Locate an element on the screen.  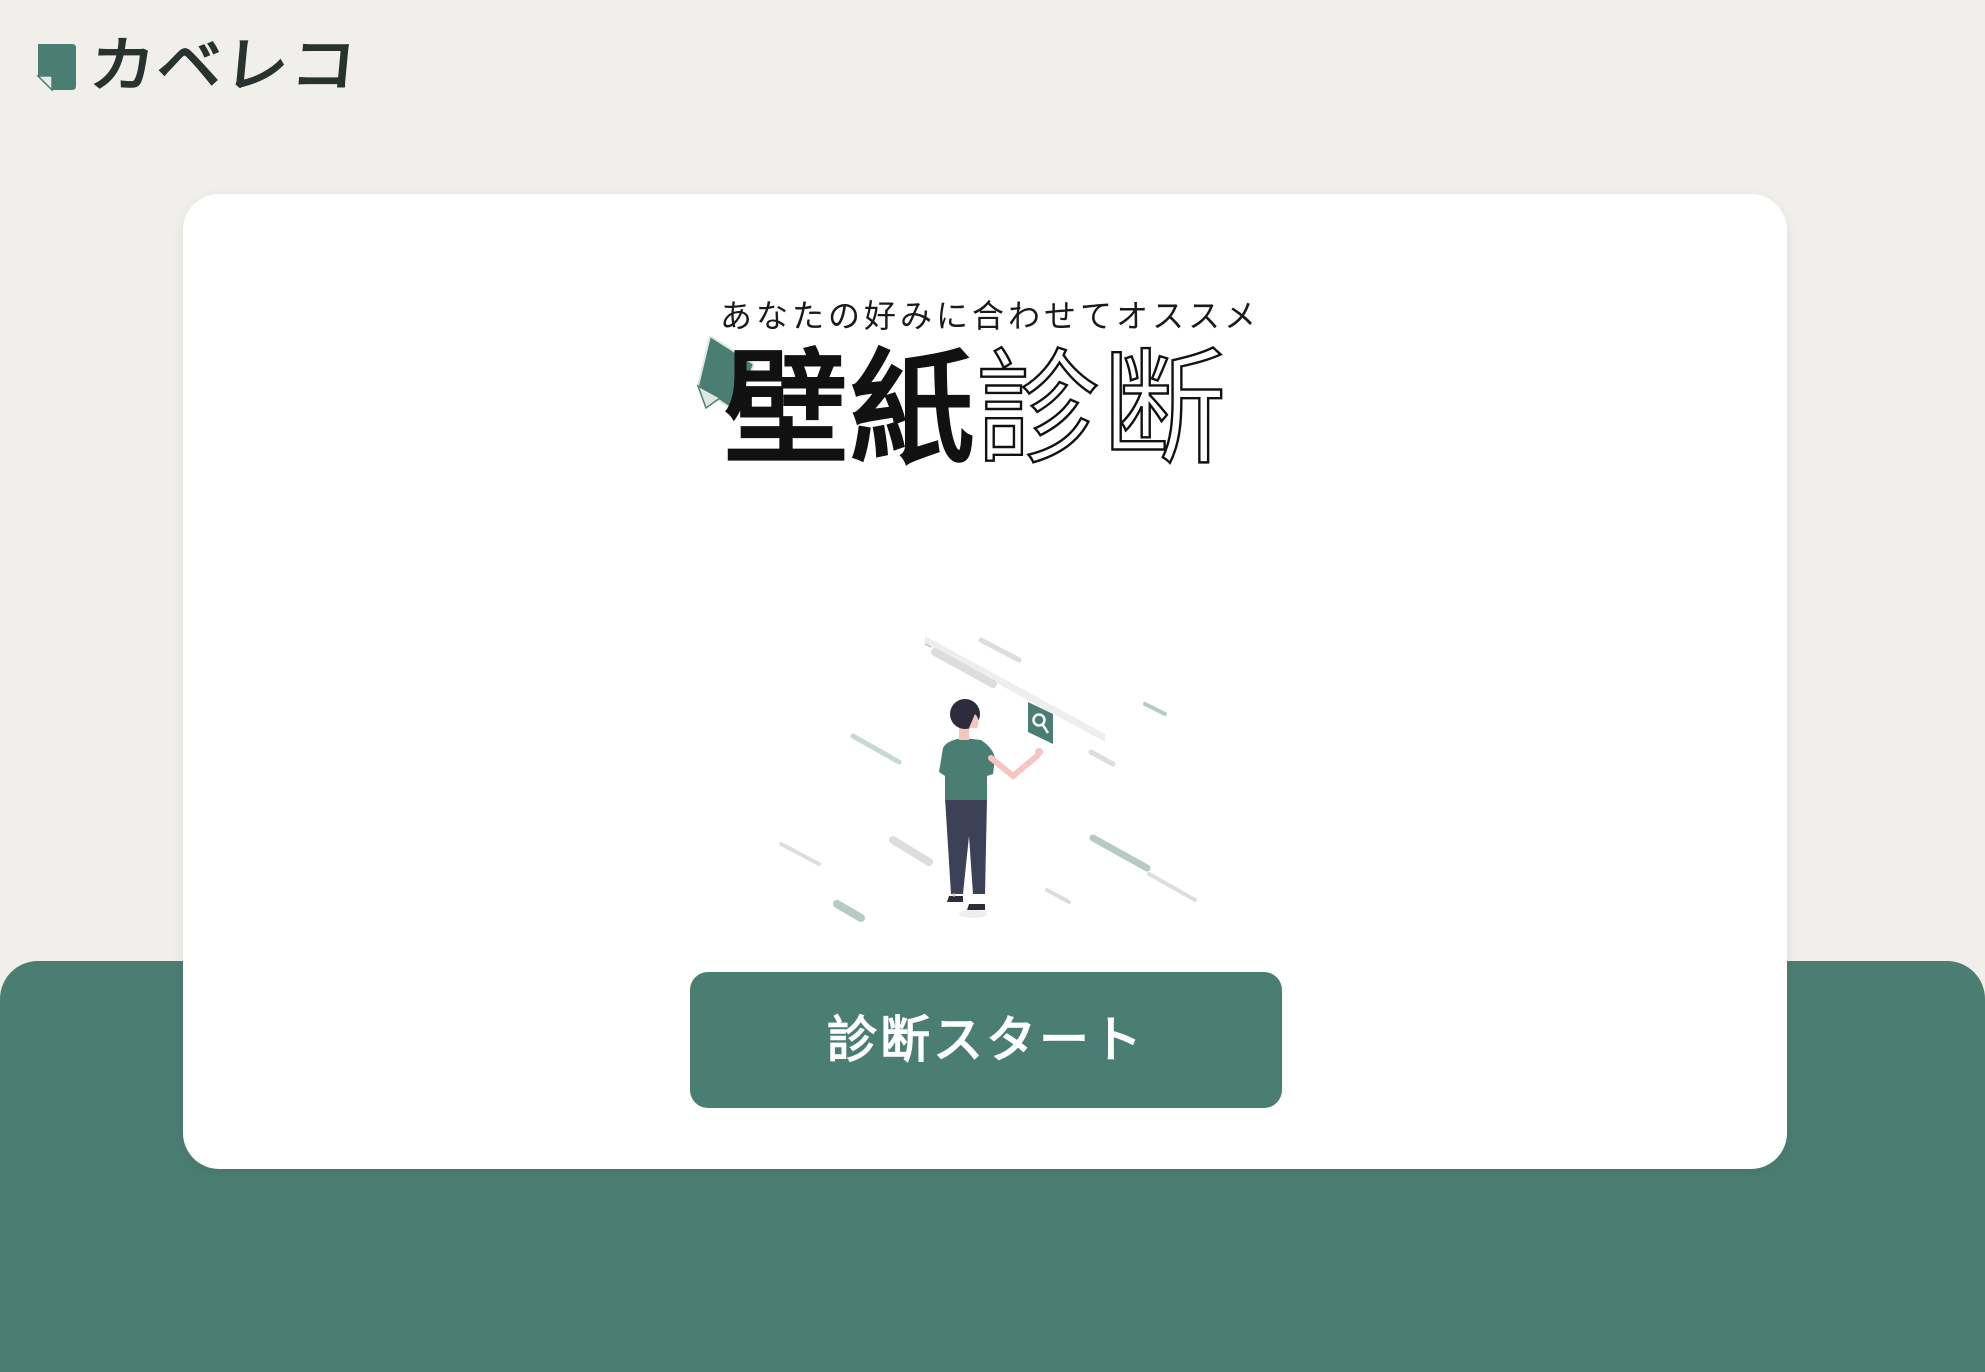
woman-figure is located at coordinates (991, 808).